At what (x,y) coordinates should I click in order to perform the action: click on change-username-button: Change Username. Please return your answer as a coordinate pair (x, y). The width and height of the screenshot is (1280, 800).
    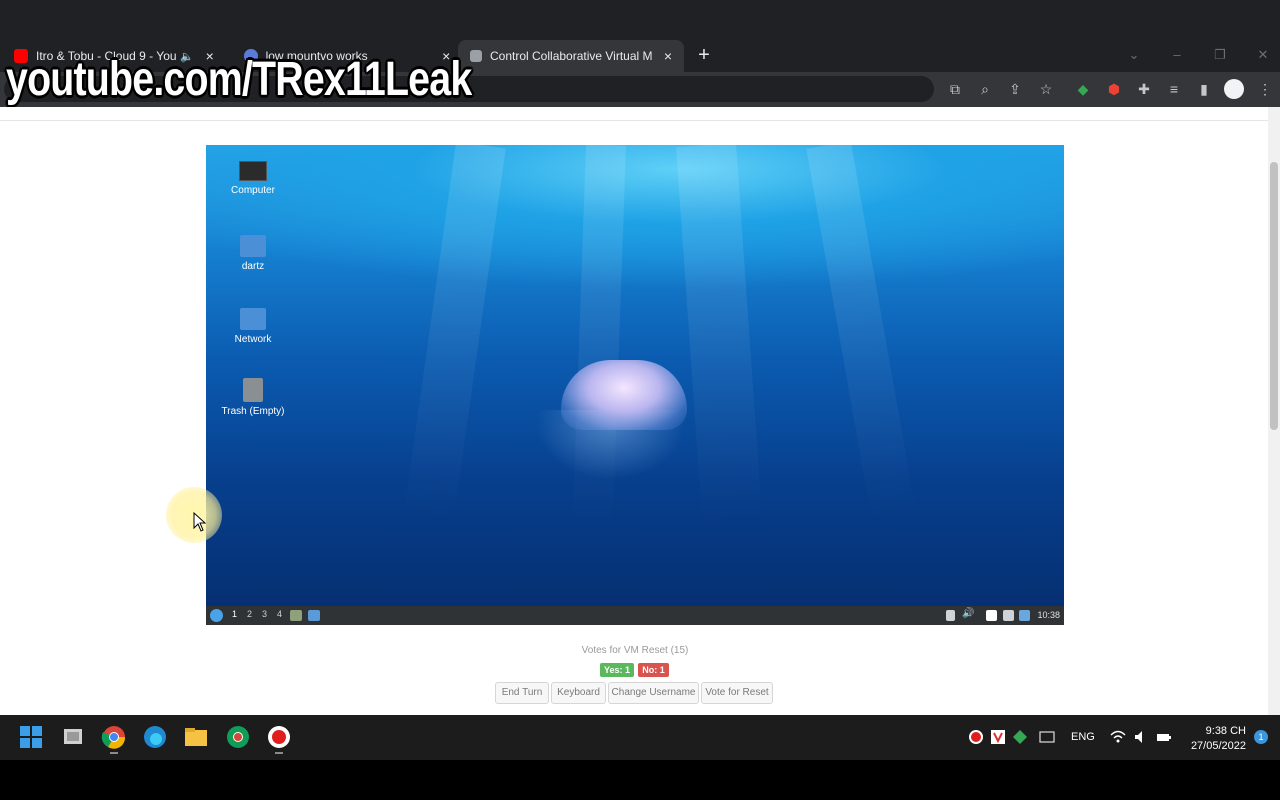
    Looking at the image, I should click on (653, 693).